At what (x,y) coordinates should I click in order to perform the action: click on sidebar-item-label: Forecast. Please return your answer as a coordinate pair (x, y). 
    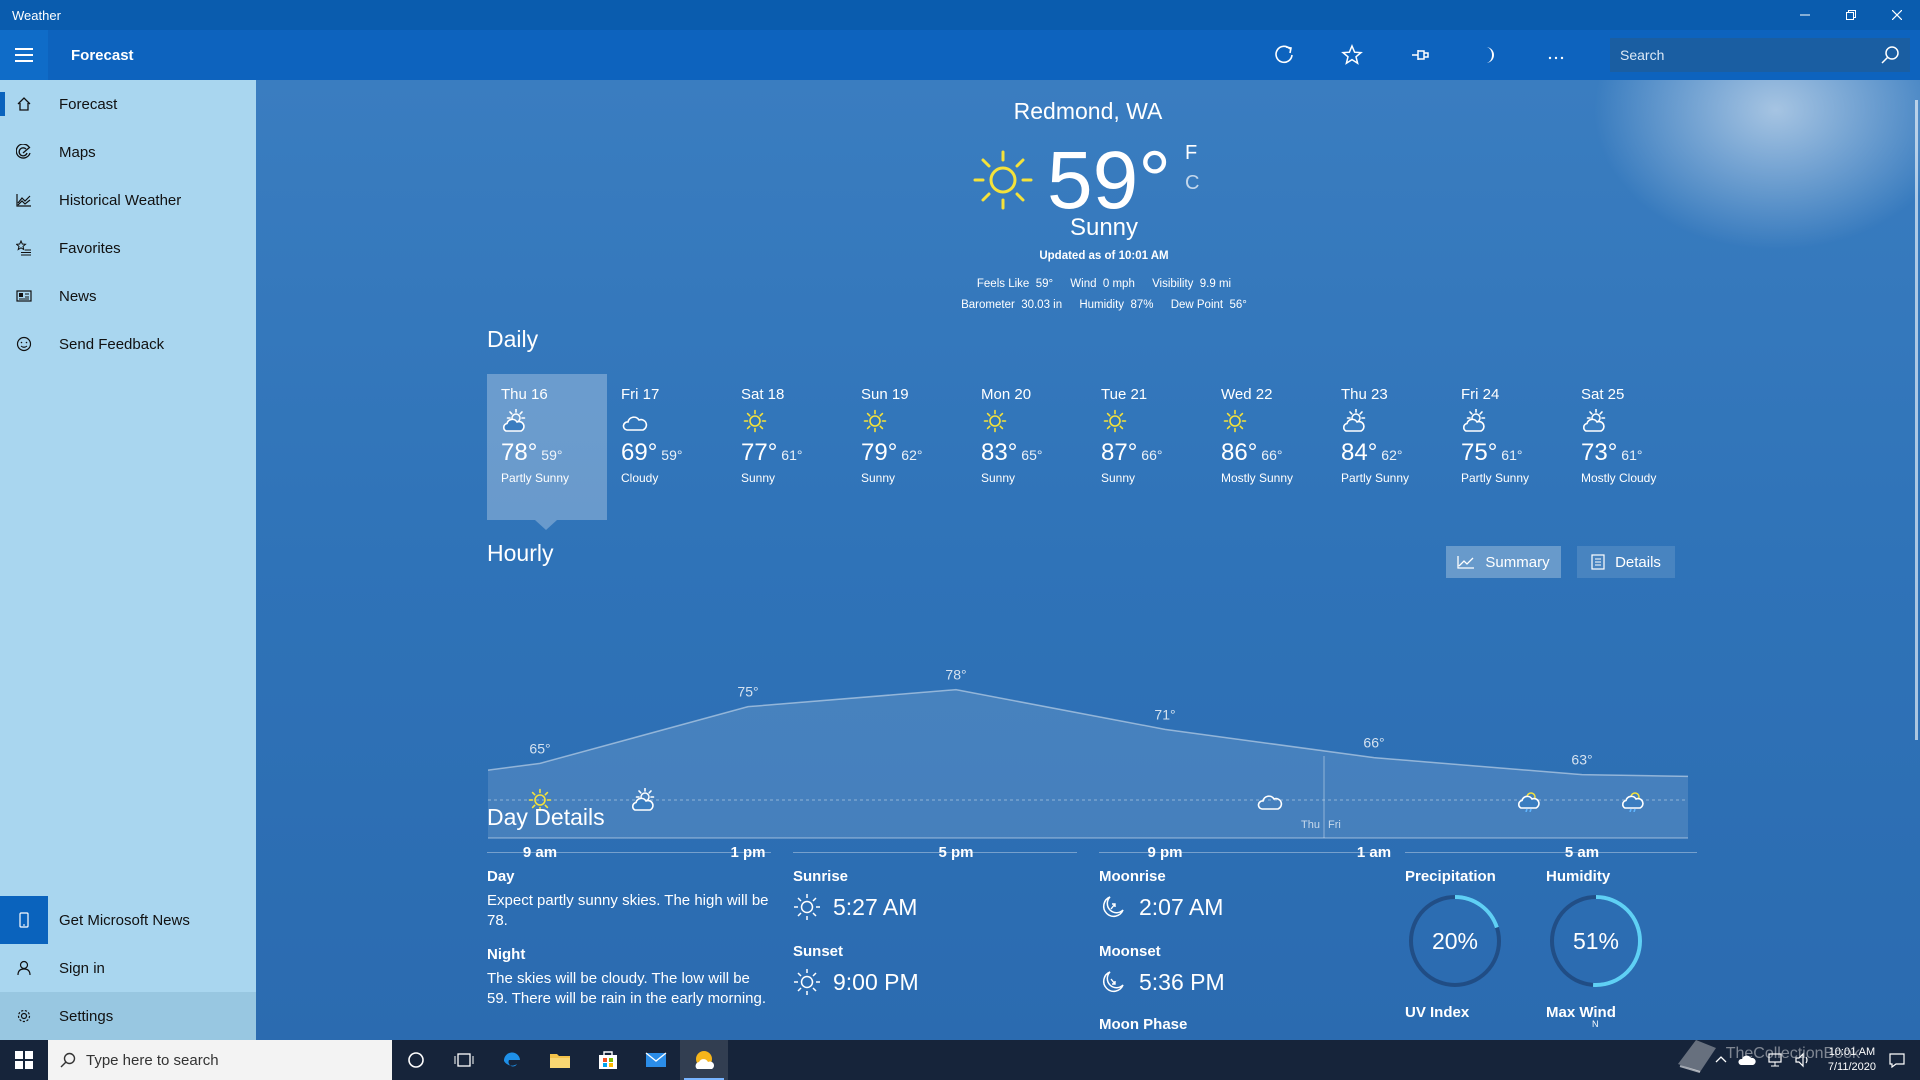
    Looking at the image, I should click on (88, 104).